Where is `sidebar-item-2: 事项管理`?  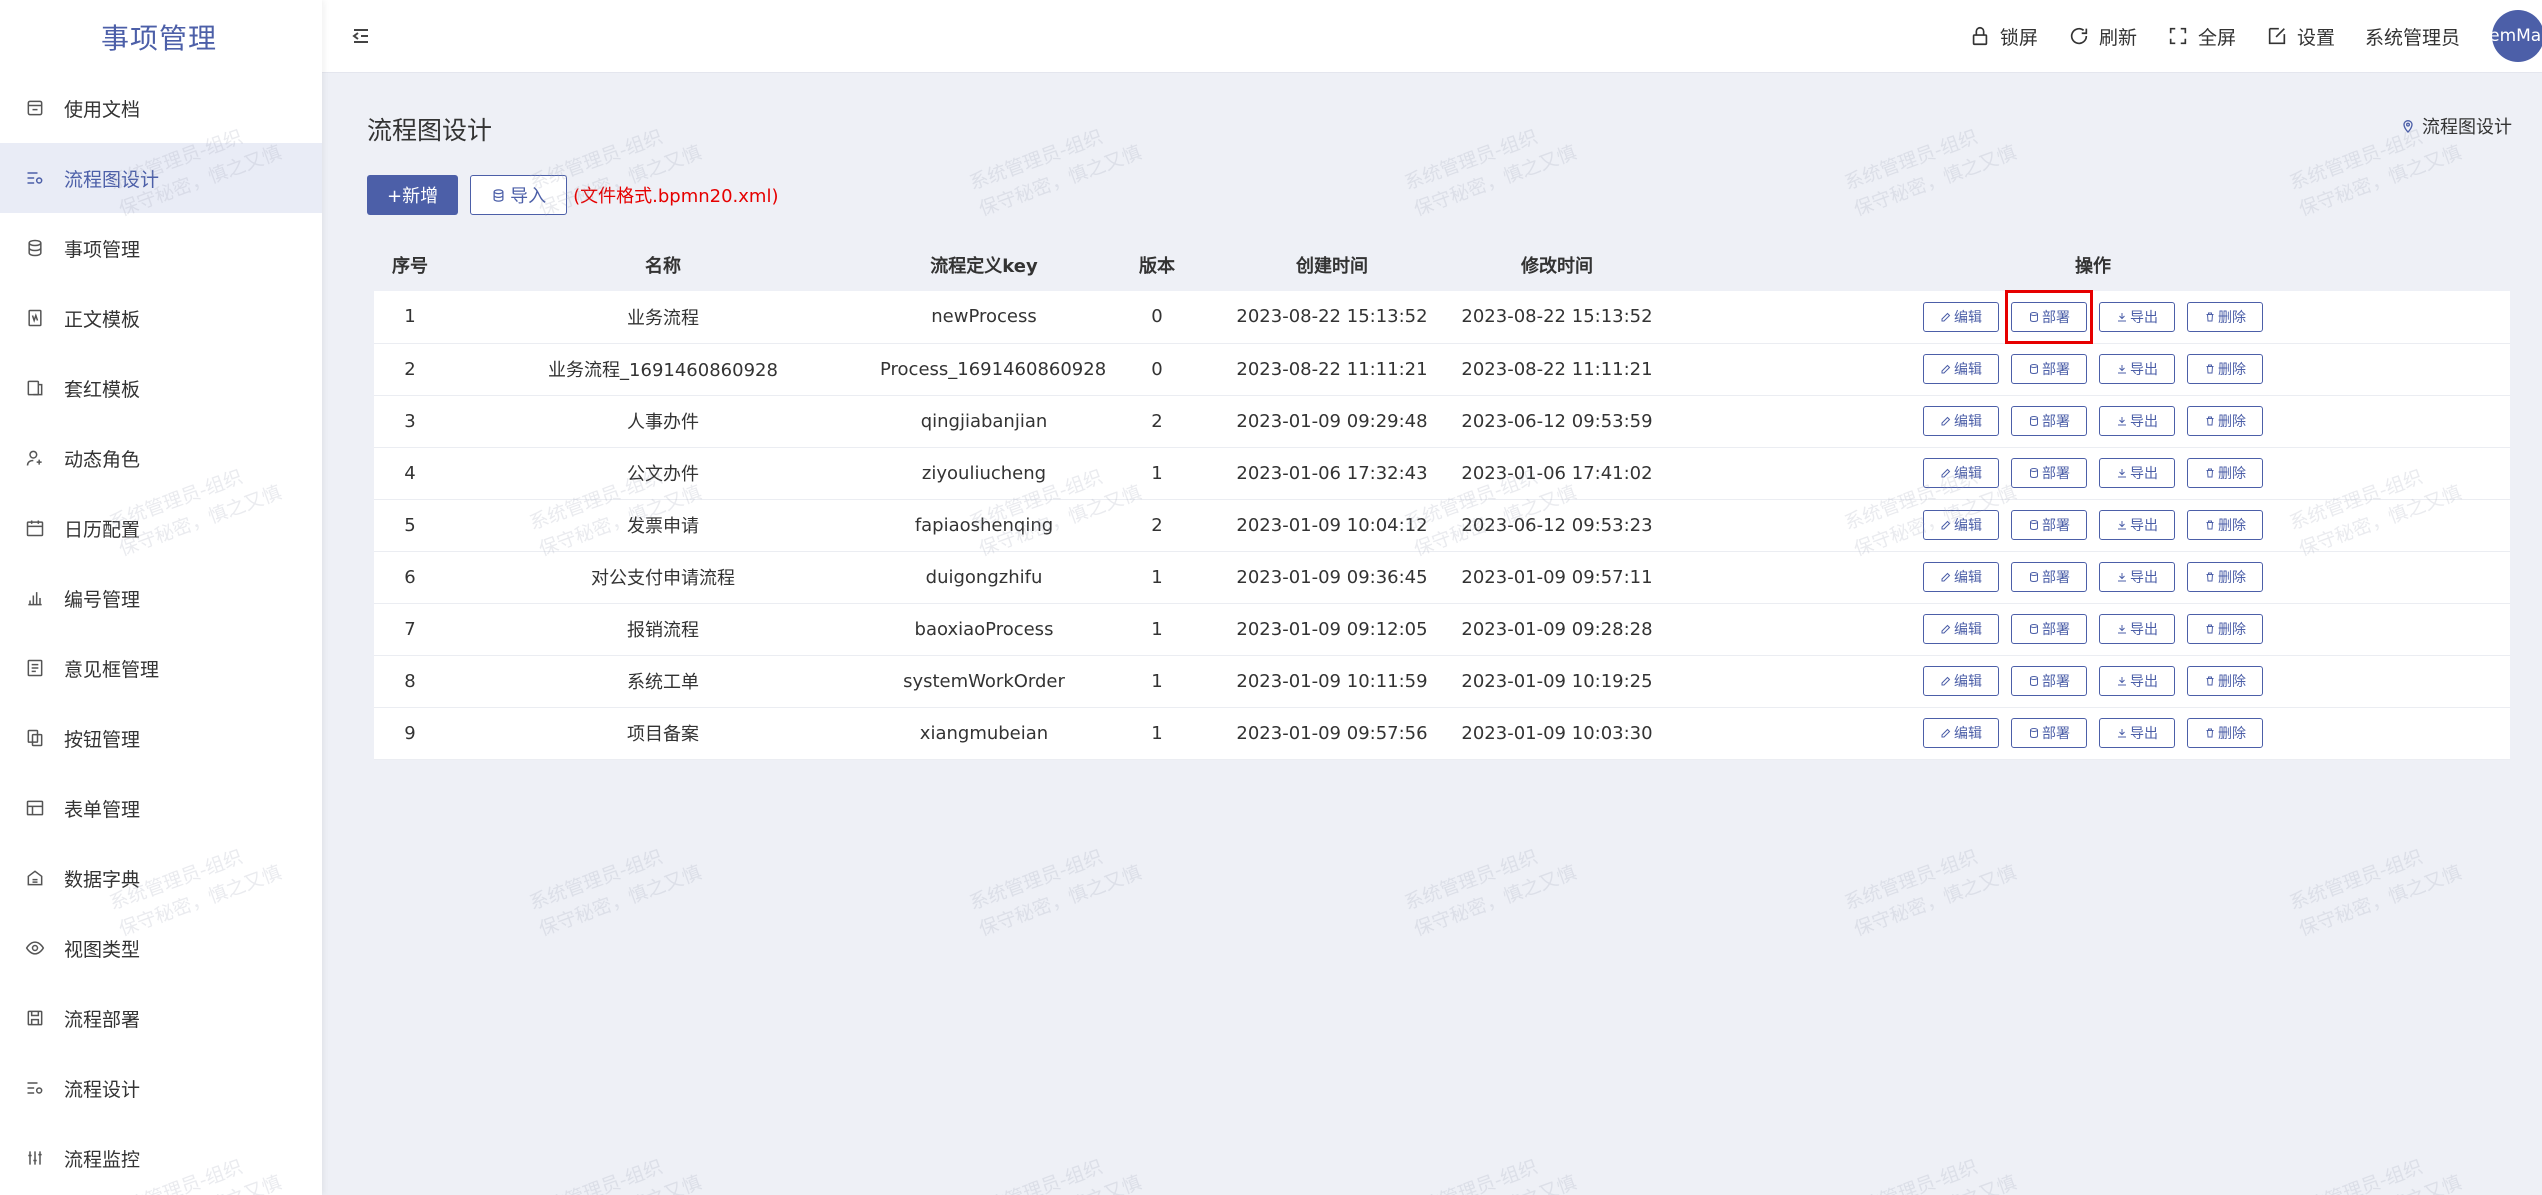 sidebar-item-2: 事项管理 is located at coordinates (161, 248).